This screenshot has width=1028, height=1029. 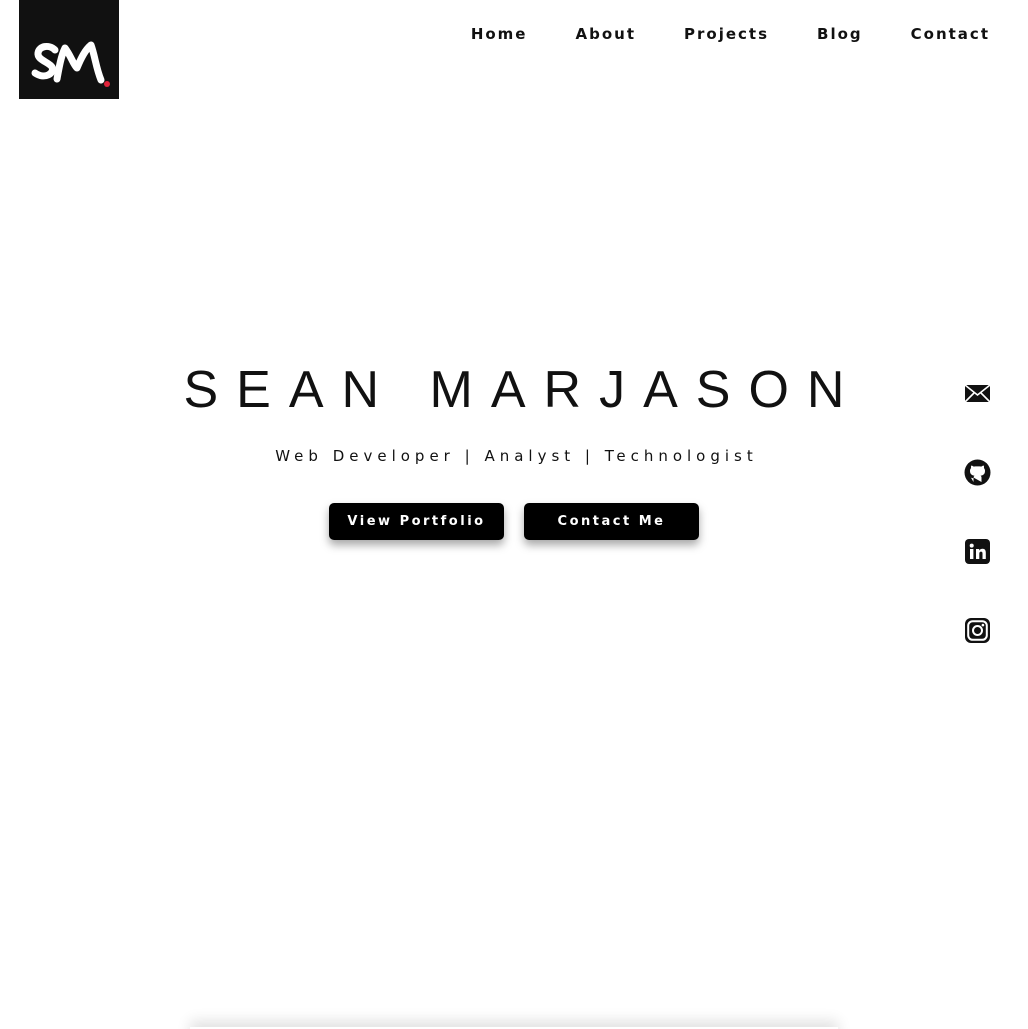 What do you see at coordinates (416, 521) in the screenshot?
I see `view-portfolio-button: View Portfolio` at bounding box center [416, 521].